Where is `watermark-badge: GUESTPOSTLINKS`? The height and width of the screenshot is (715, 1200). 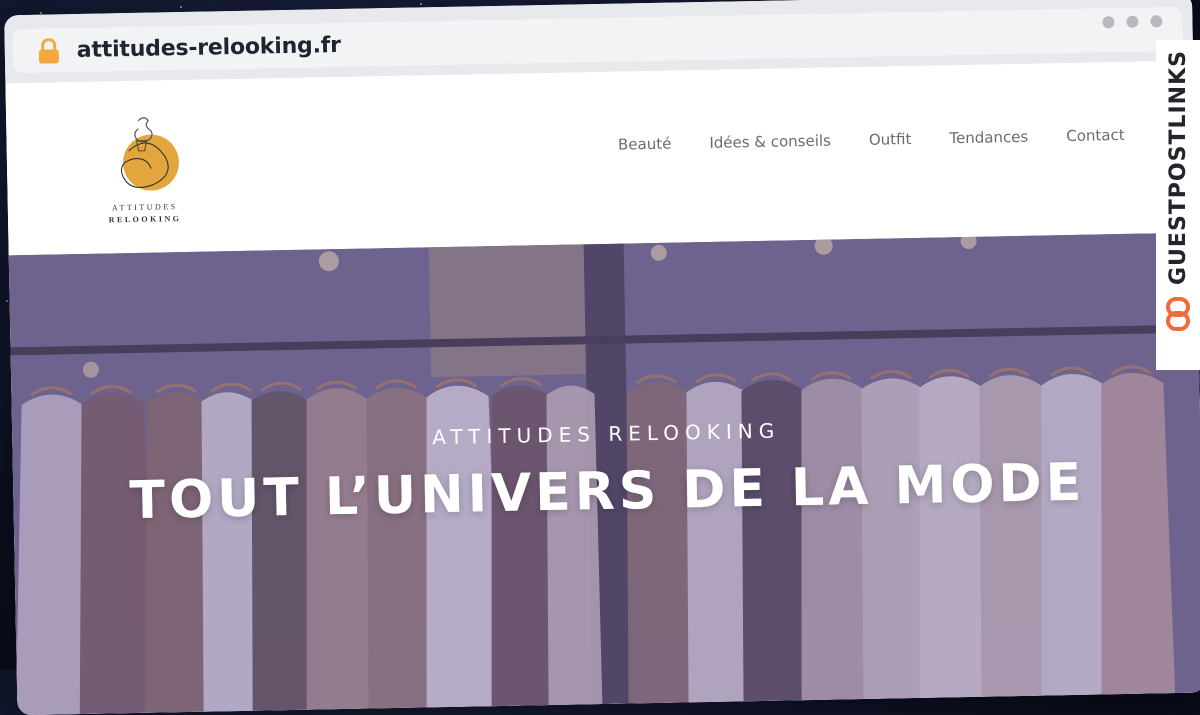 watermark-badge: GUESTPOSTLINKS is located at coordinates (1178, 205).